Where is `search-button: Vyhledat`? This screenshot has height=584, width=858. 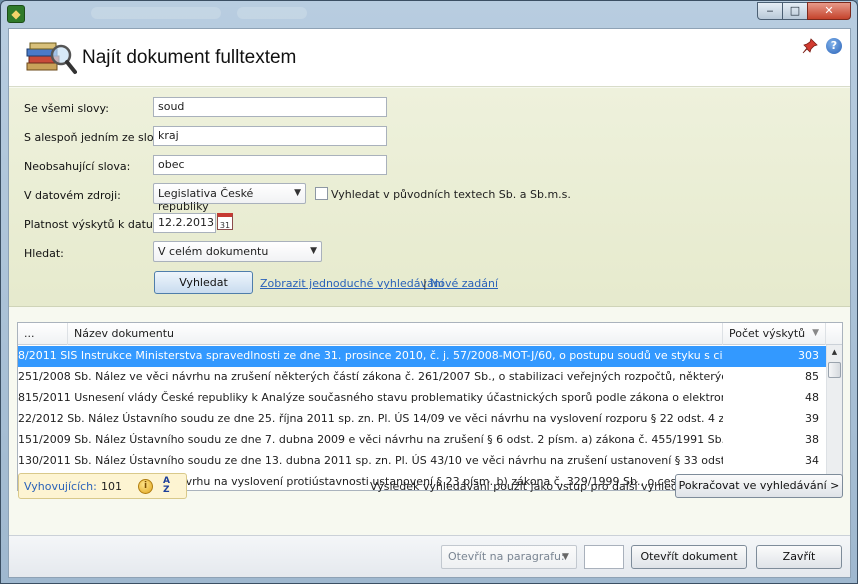
search-button: Vyhledat is located at coordinates (203, 282).